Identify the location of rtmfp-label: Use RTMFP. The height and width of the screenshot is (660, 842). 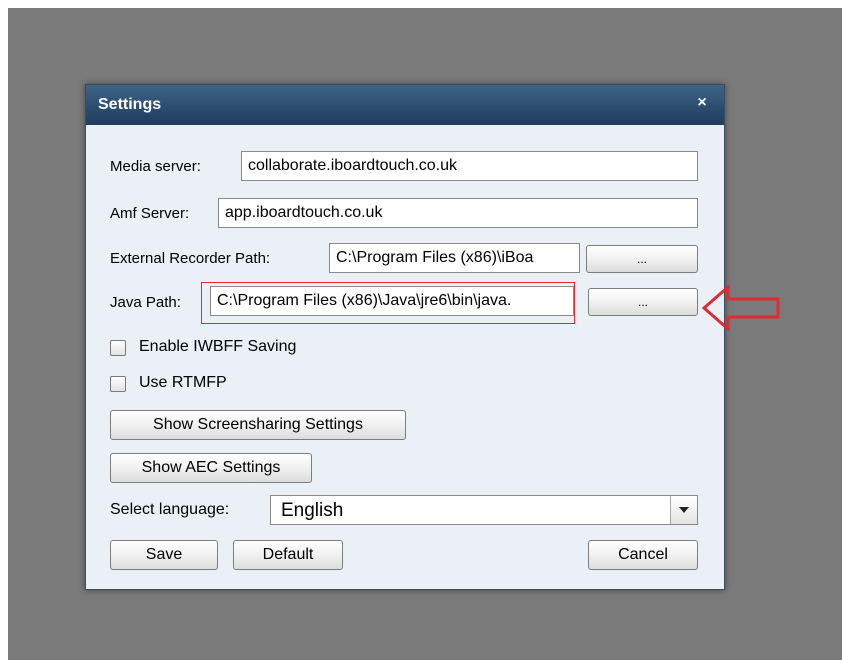
(183, 382).